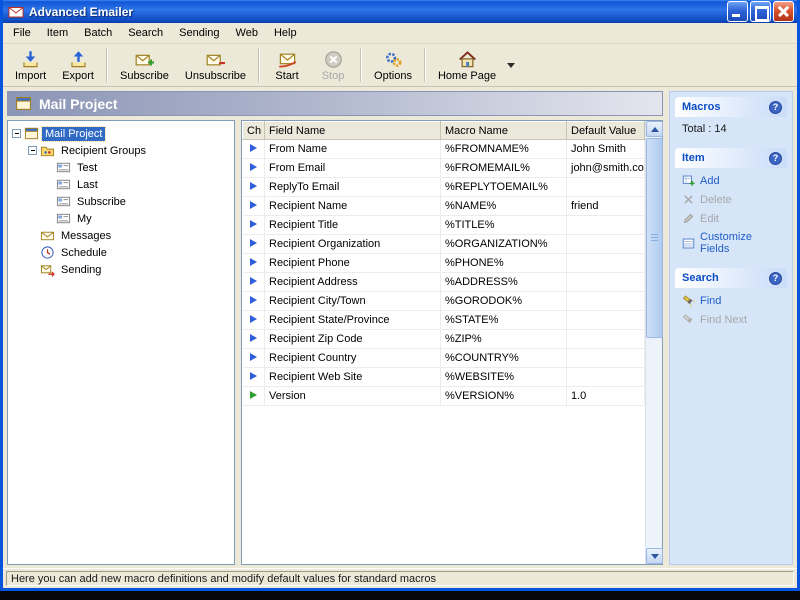 Image resolution: width=800 pixels, height=600 pixels. Describe the element at coordinates (81, 11) in the screenshot. I see `window-title: Advanced Emailer` at that location.